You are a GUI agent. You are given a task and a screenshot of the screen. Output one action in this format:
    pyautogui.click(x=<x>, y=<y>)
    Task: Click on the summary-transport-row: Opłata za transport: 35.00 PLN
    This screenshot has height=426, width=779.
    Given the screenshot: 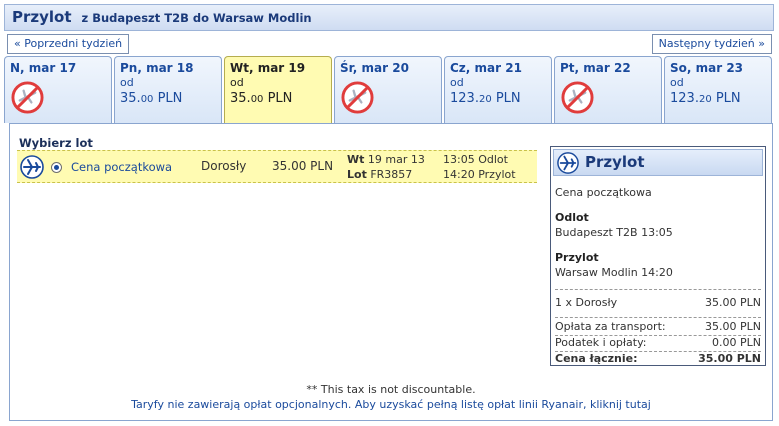 What is the action you would take?
    pyautogui.click(x=658, y=326)
    